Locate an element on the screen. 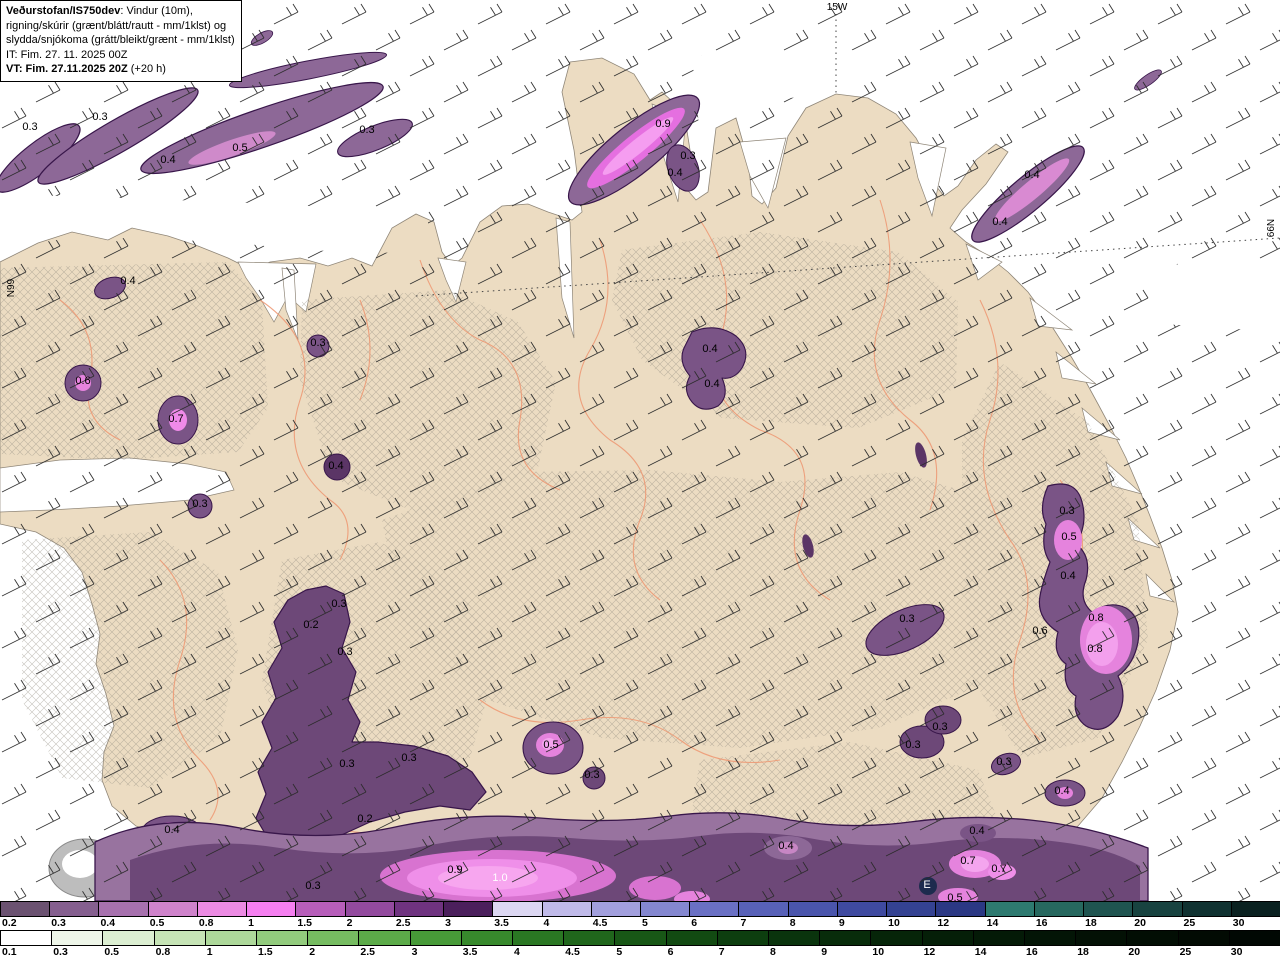 The height and width of the screenshot is (958, 1280). scale-tick-label: 7 is located at coordinates (721, 952).